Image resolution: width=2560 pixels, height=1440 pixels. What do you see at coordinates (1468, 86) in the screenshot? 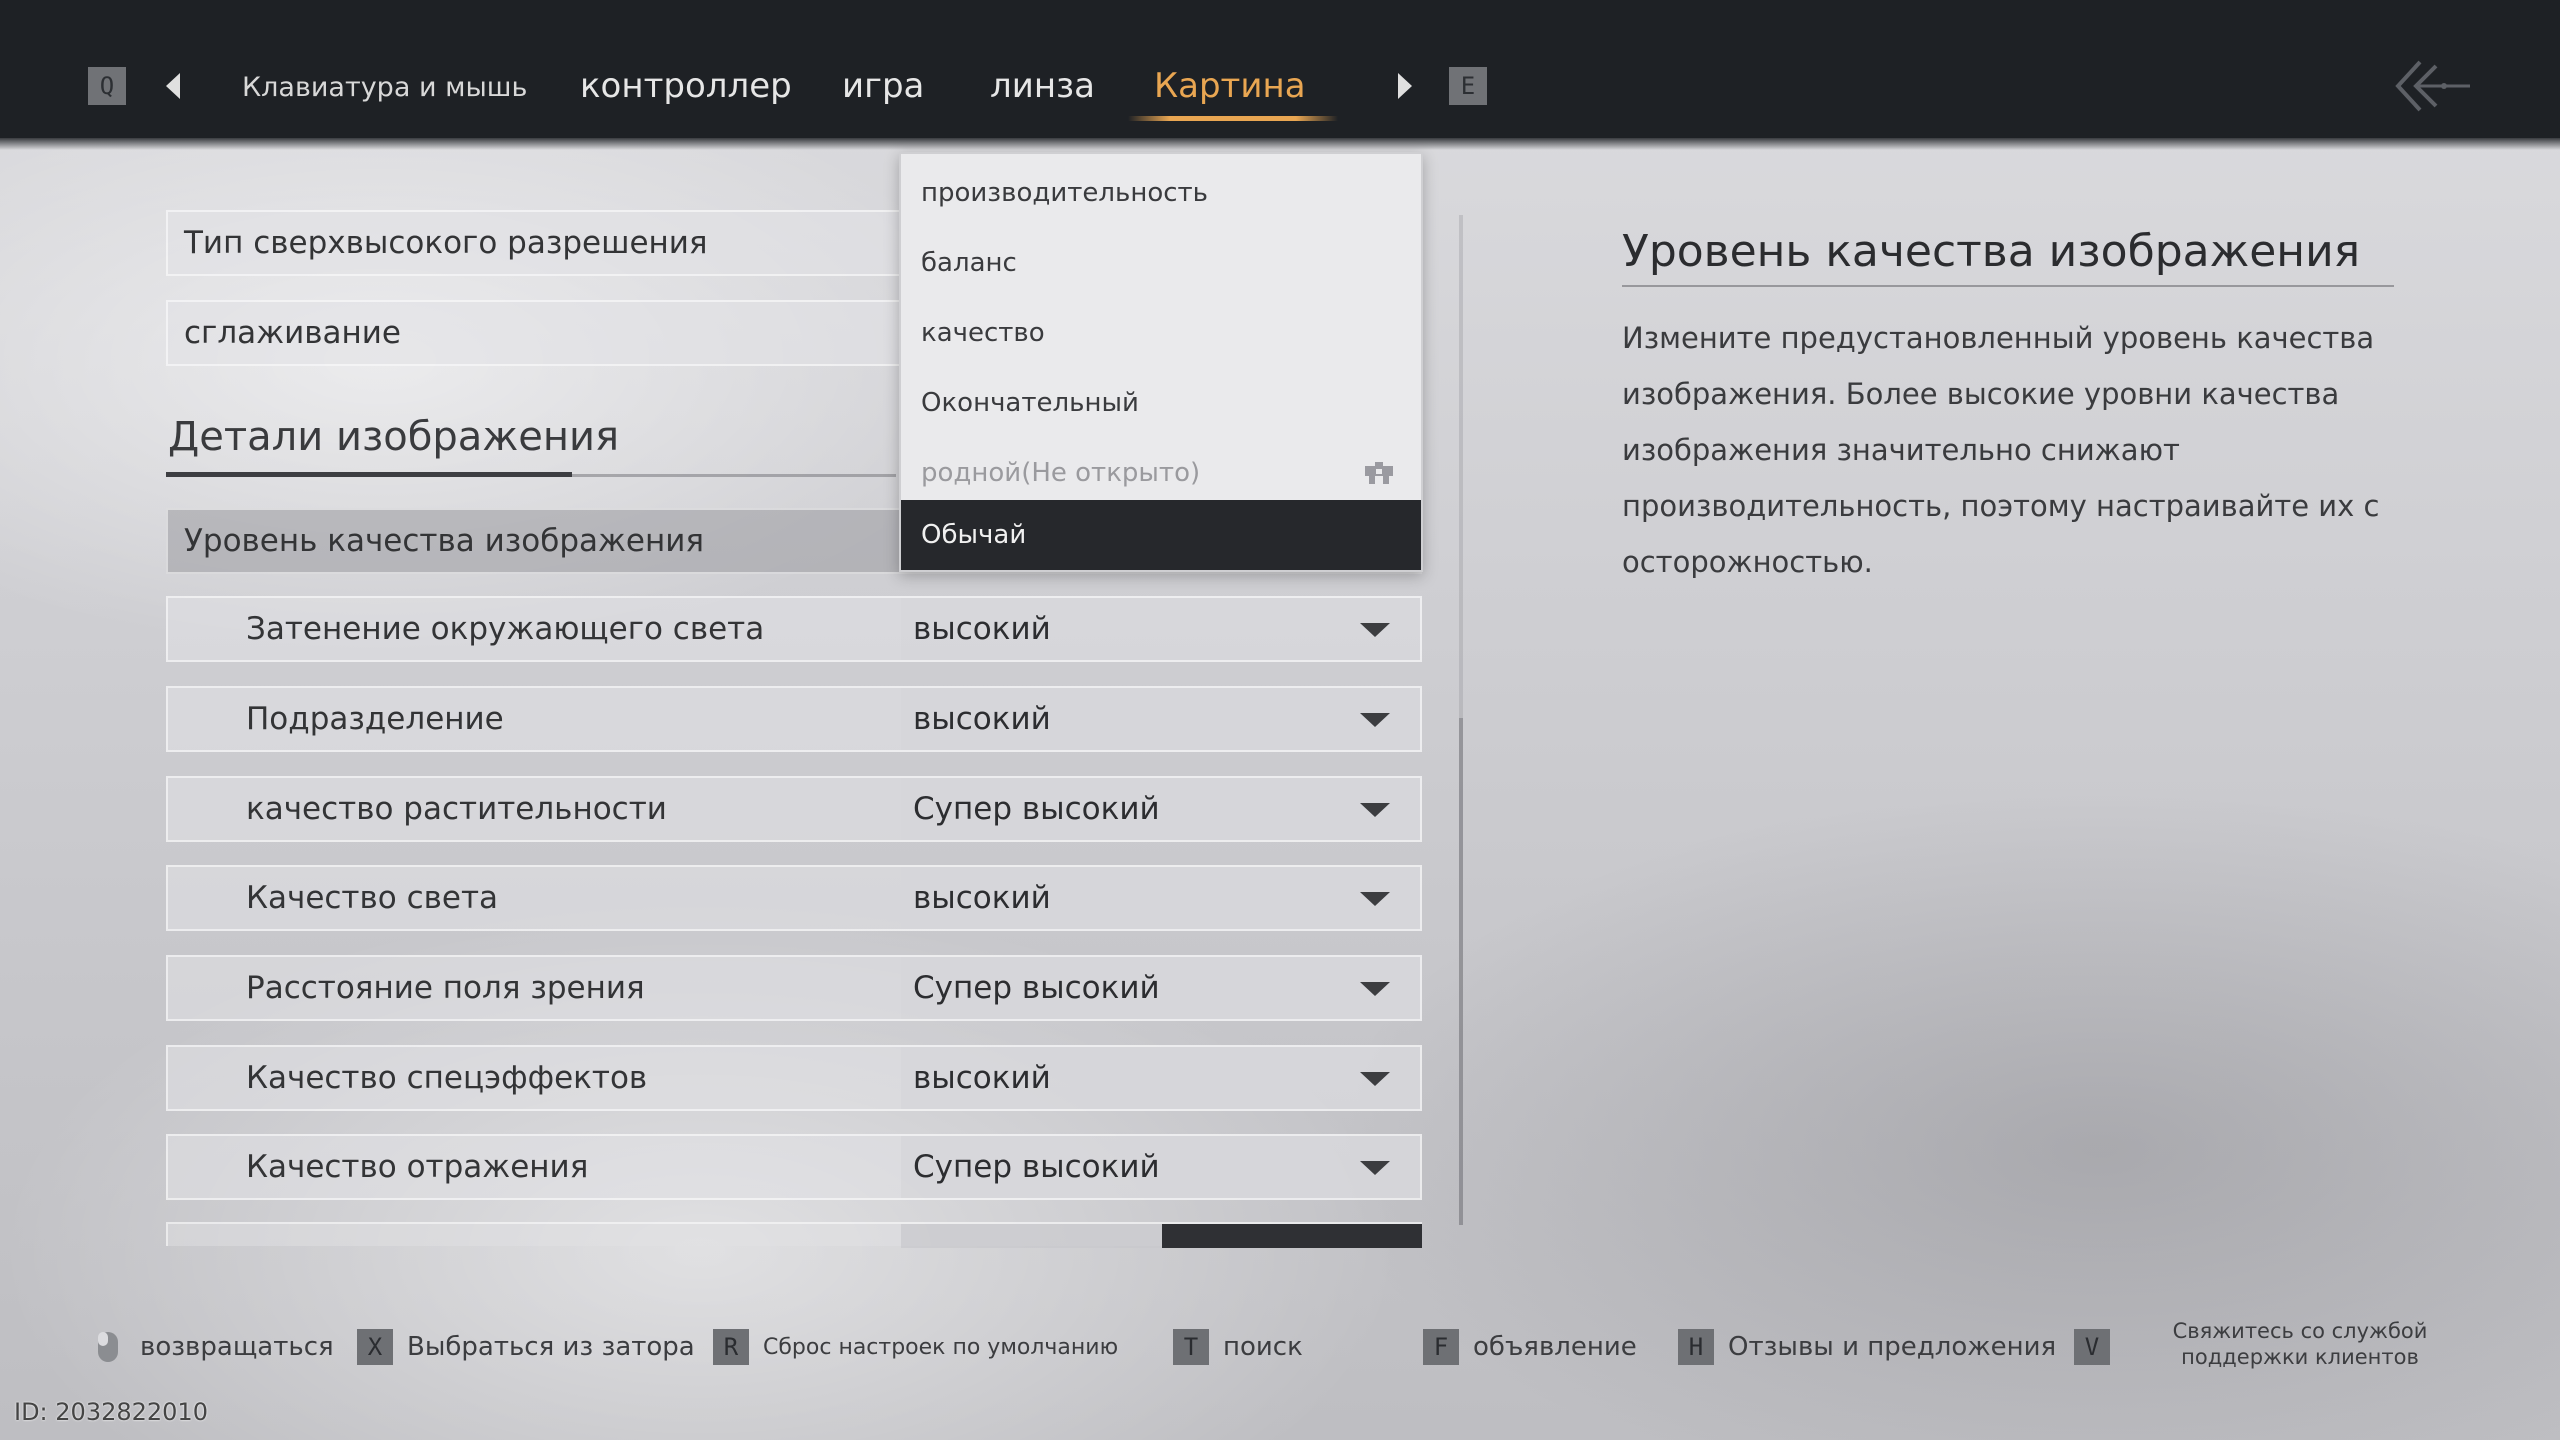
I see `next-tab-key: E` at bounding box center [1468, 86].